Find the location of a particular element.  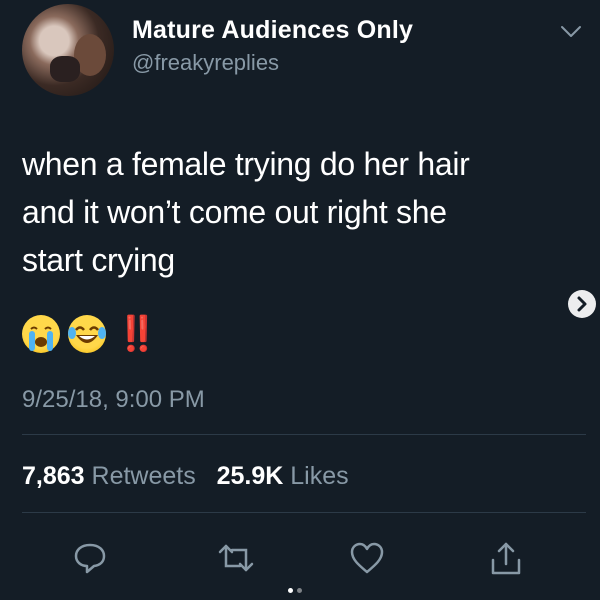

carousel-dot-active is located at coordinates (290, 590).